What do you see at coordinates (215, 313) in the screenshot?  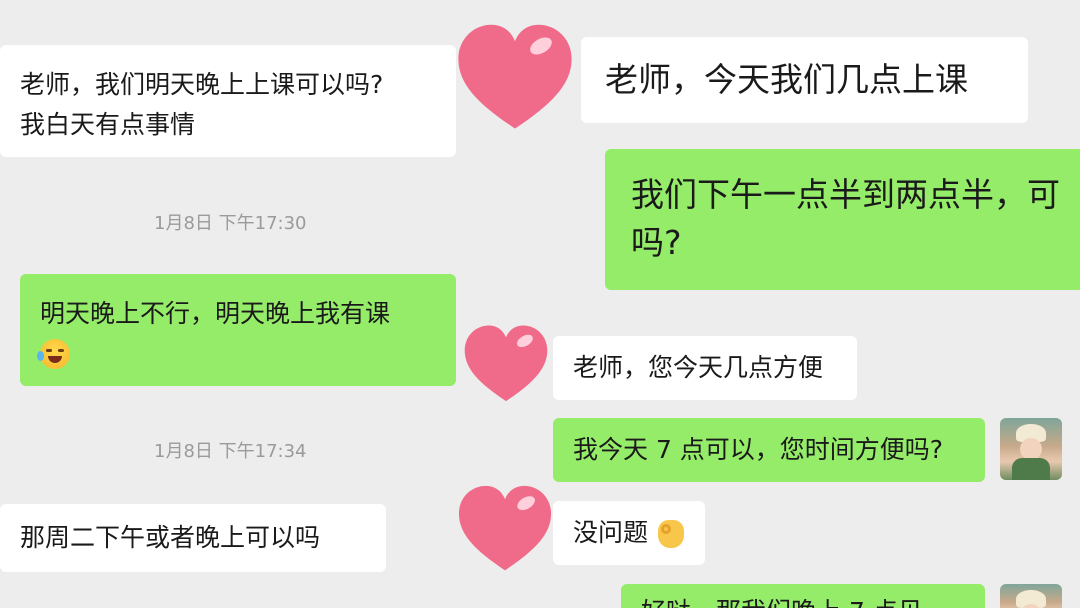 I see `message-text: 明天晚上不行，明天晚上我有课` at bounding box center [215, 313].